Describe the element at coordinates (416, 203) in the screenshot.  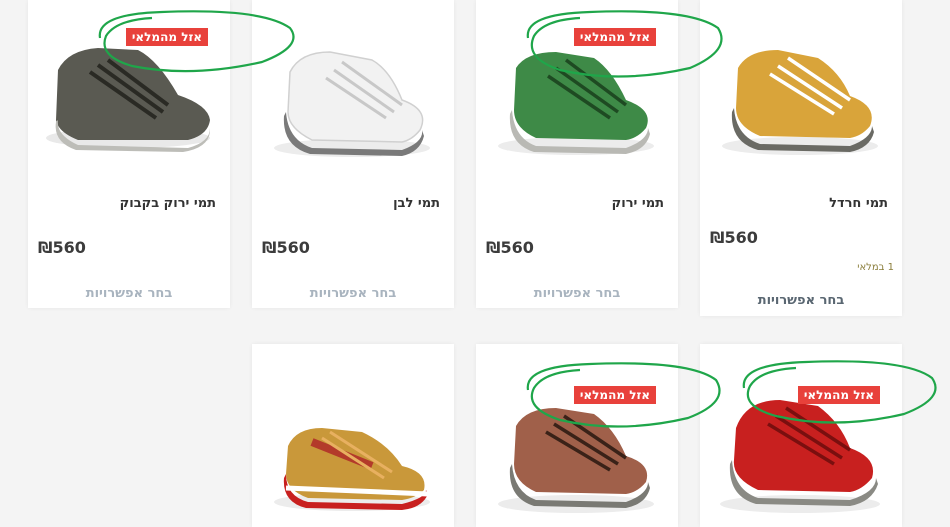
I see `product-name: תמי לבן` at that location.